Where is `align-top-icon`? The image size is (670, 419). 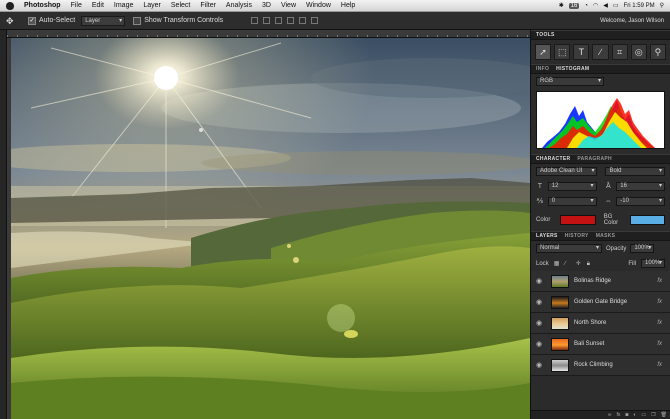
align-top-icon is located at coordinates (255, 20).